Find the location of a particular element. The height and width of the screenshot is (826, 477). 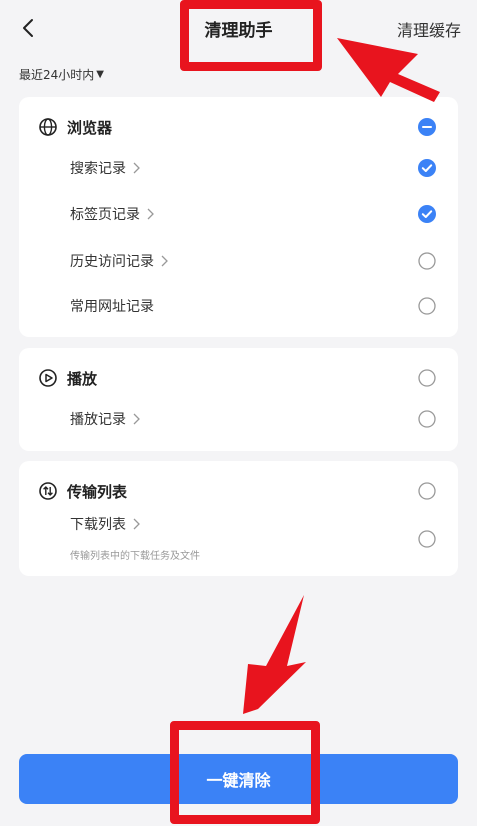

transfer-group-row: 传输列表 is located at coordinates (238, 491).